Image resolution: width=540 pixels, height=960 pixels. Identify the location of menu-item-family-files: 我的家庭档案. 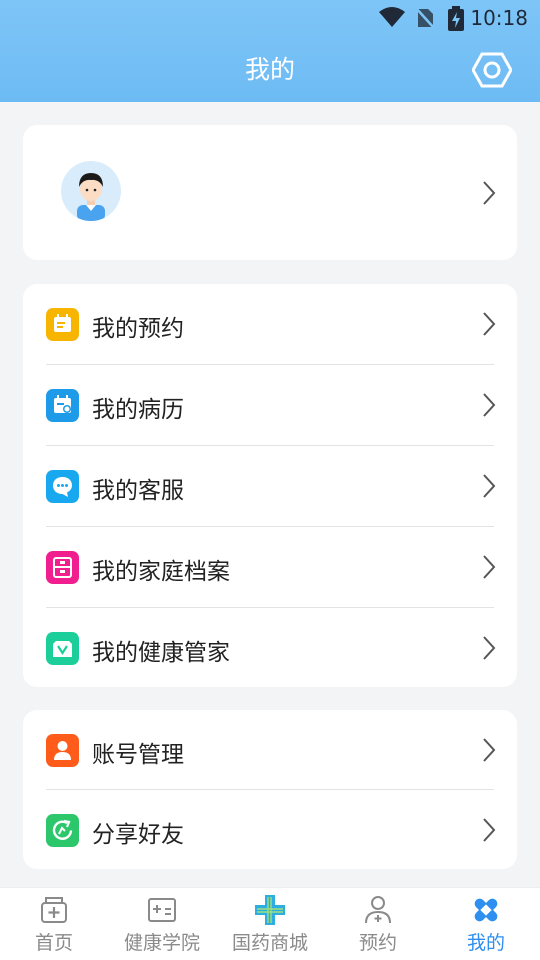
(270, 567).